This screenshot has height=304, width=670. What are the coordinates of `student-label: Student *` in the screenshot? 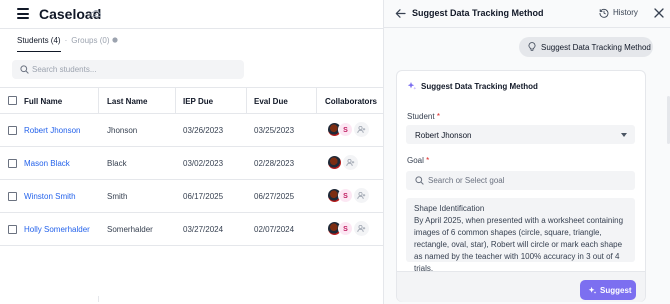 It's located at (423, 116).